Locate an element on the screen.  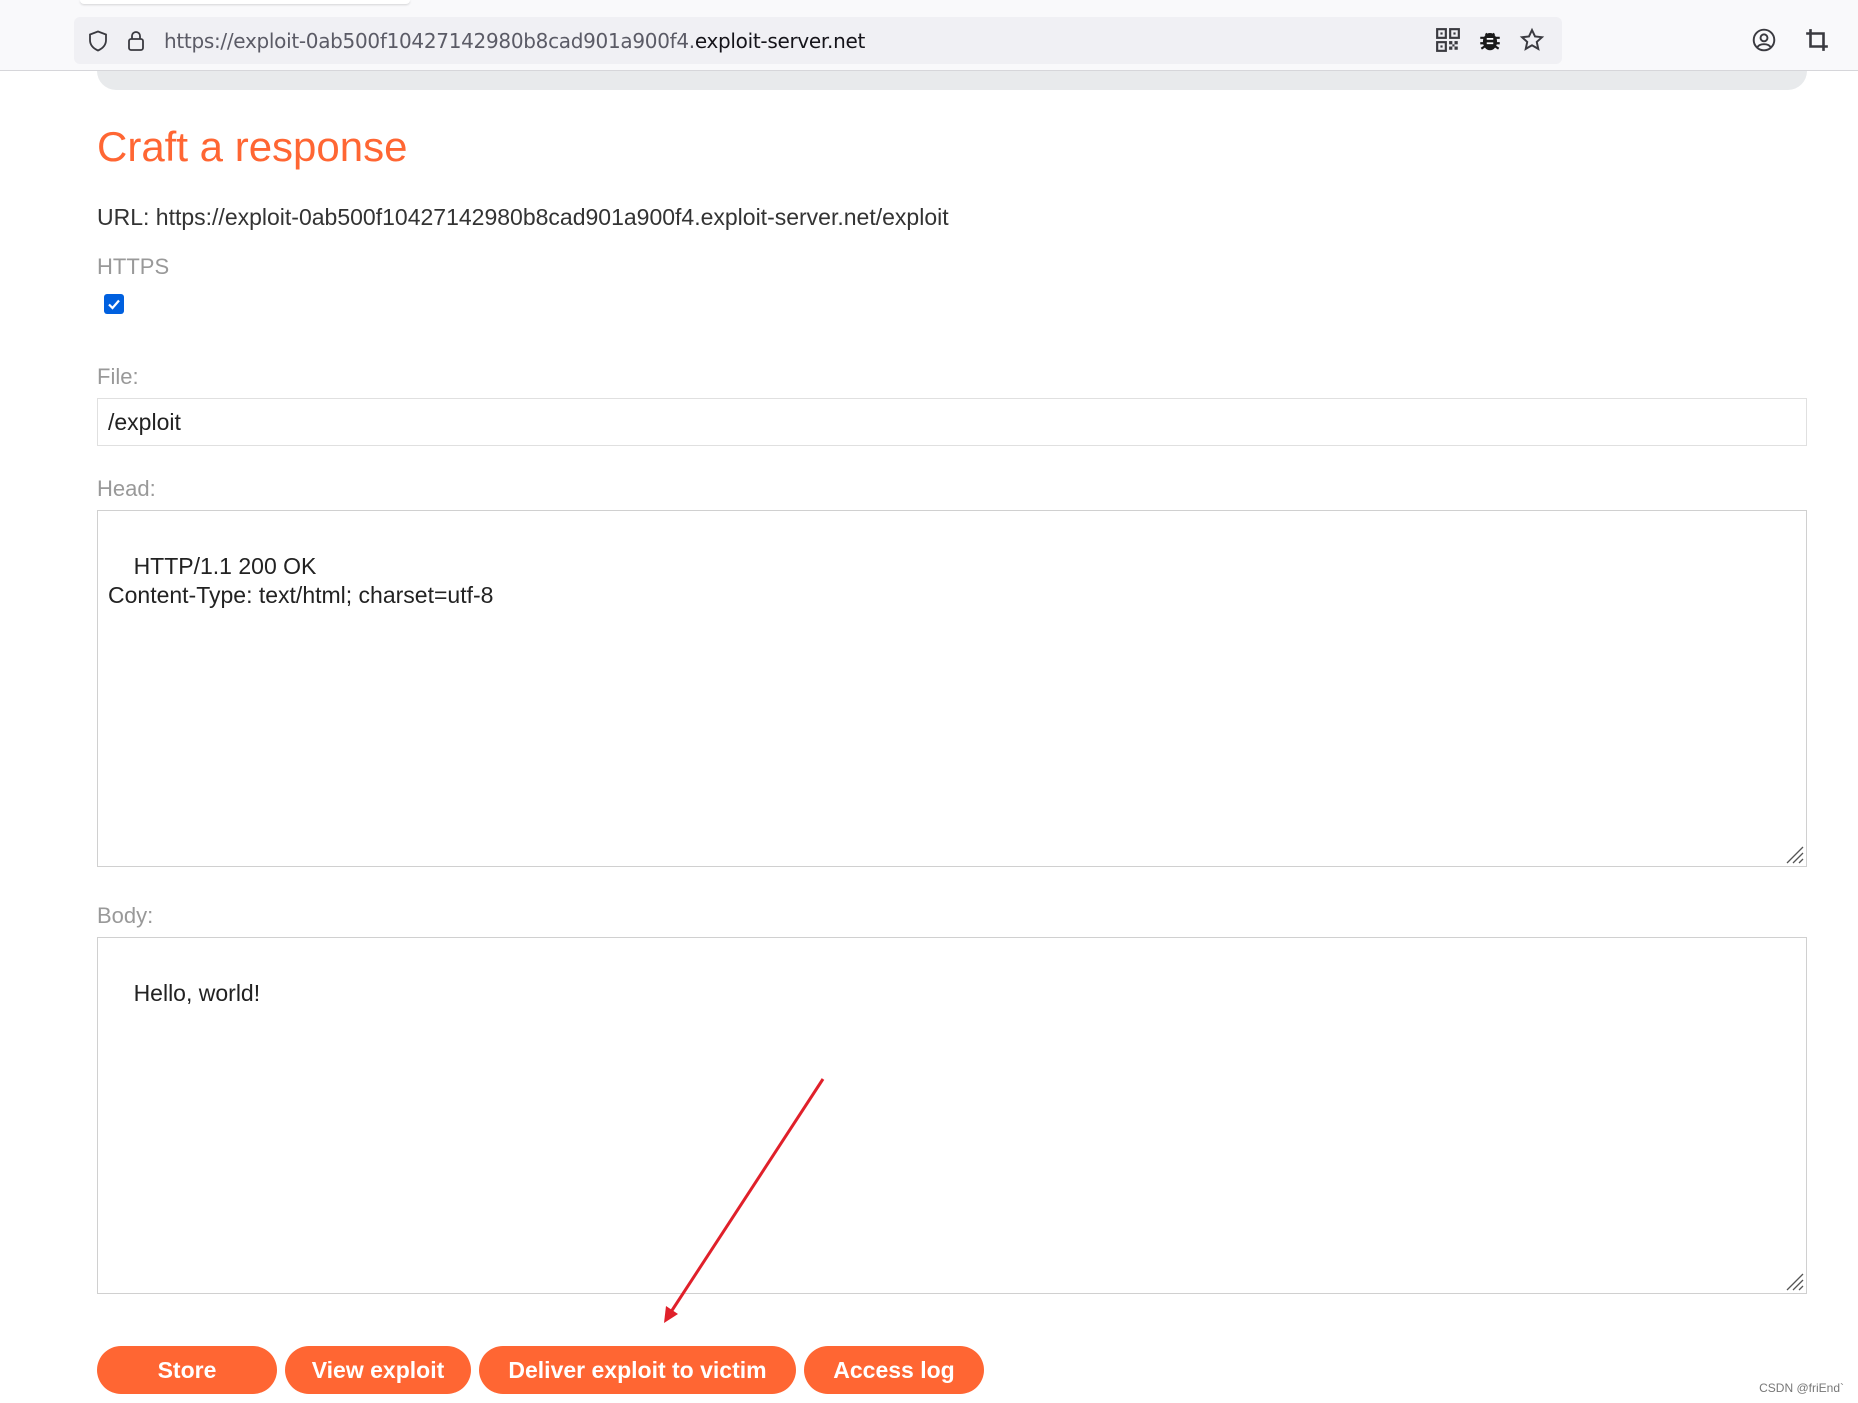
watermark: CSDN @friEnd` is located at coordinates (1801, 1388).